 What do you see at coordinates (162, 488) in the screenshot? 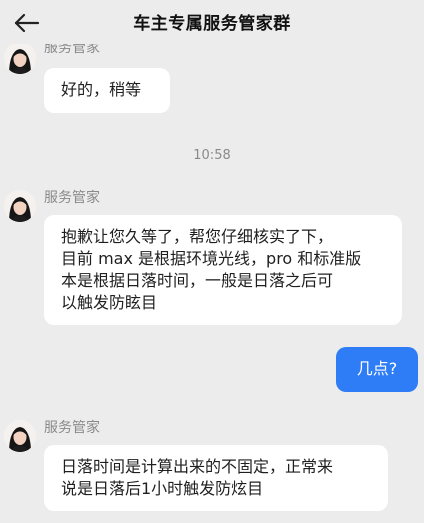
I see `message-text-line: 说是日落后1小时触发防炫目` at bounding box center [162, 488].